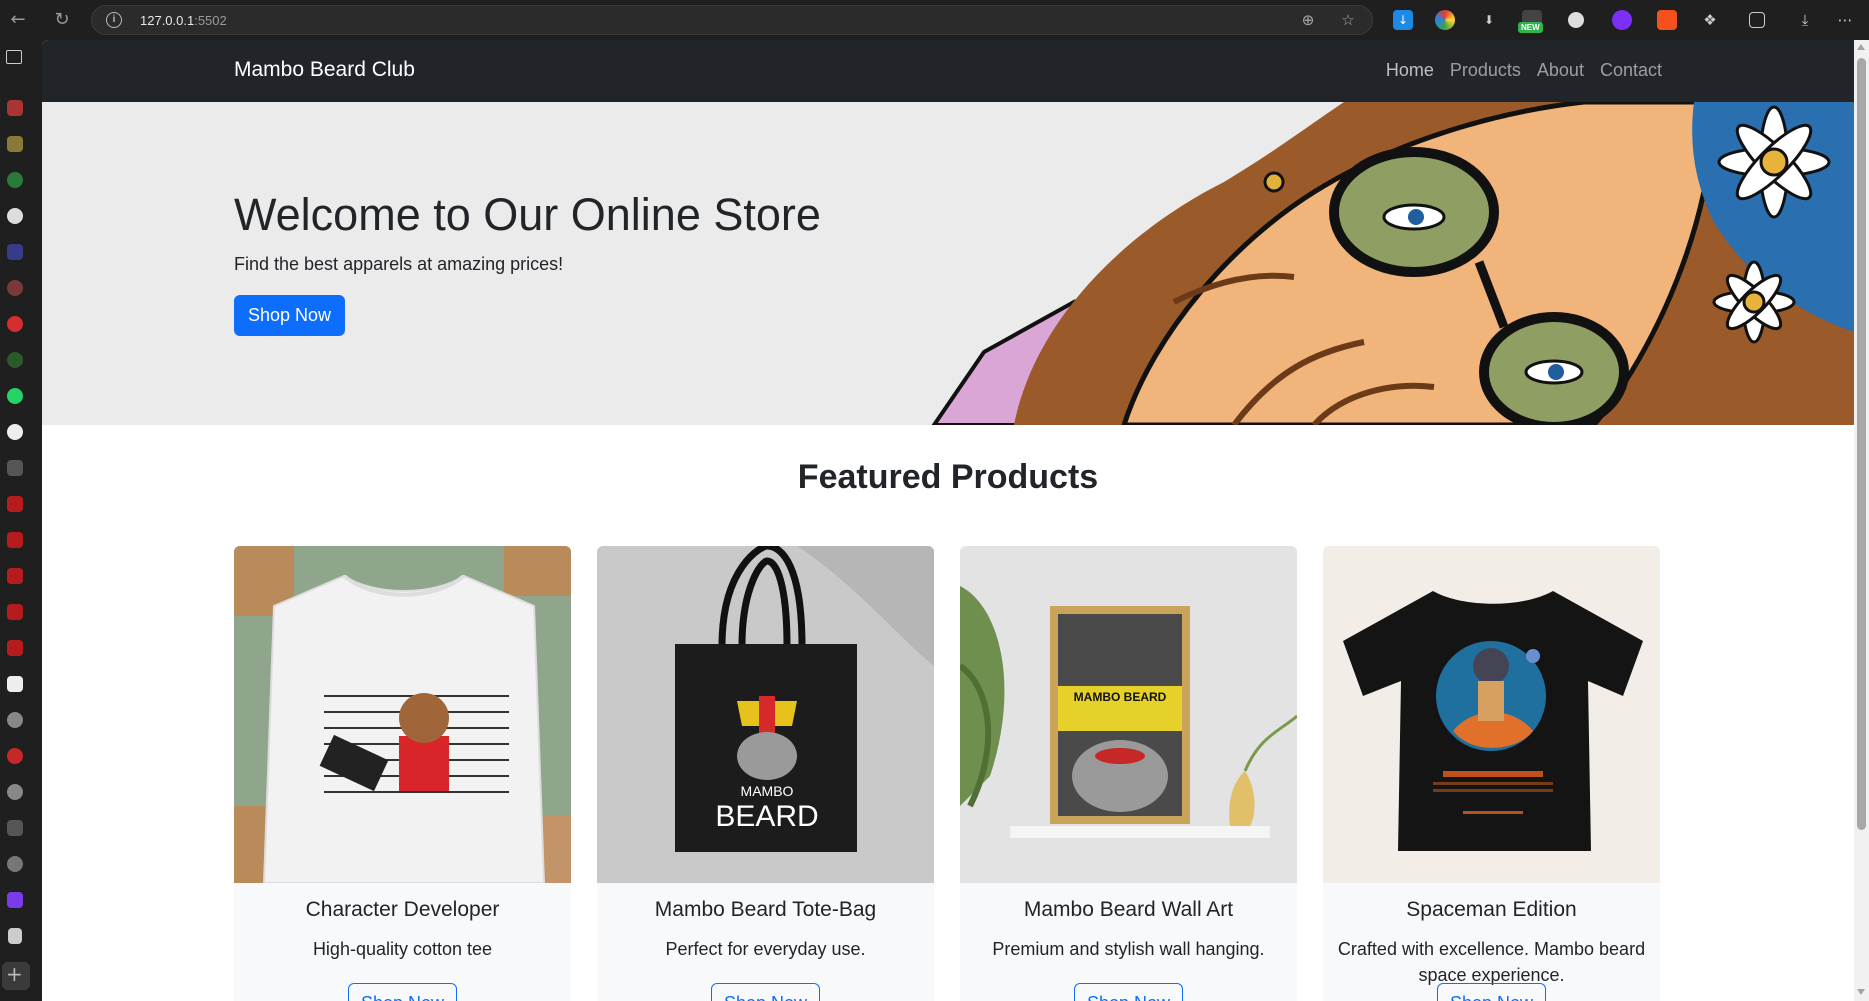 The height and width of the screenshot is (1001, 1869). What do you see at coordinates (14, 57) in the screenshot?
I see `tab-panel-icon` at bounding box center [14, 57].